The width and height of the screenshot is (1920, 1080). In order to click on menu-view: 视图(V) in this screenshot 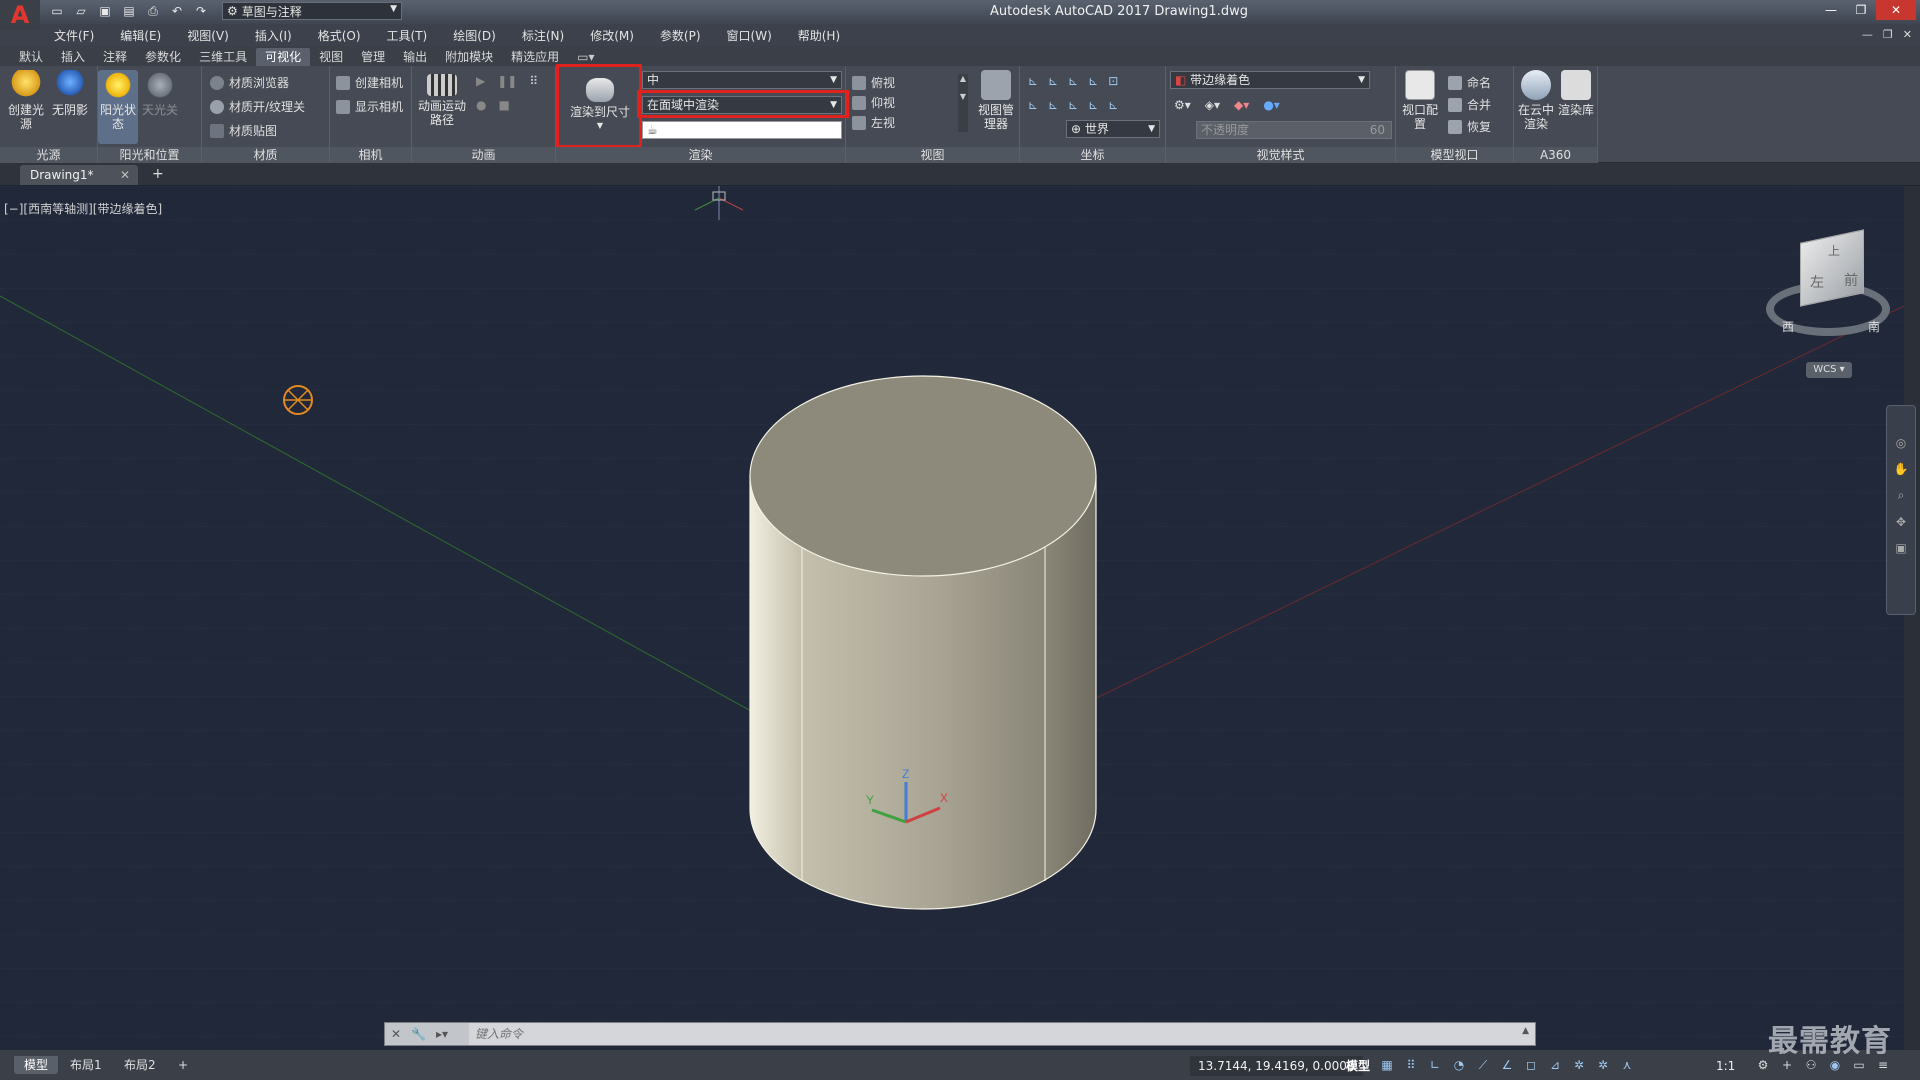, I will do `click(208, 35)`.